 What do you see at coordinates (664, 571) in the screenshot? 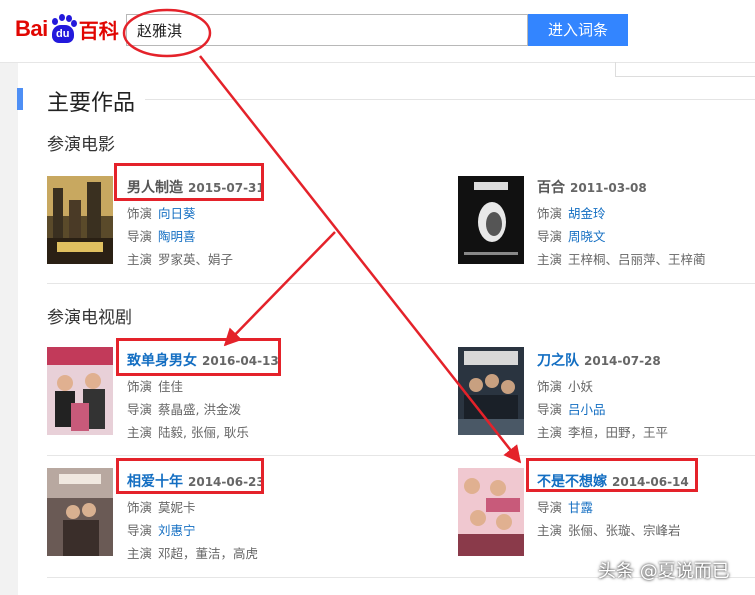
I see `watermark-text: 头条 @夏说而已` at bounding box center [664, 571].